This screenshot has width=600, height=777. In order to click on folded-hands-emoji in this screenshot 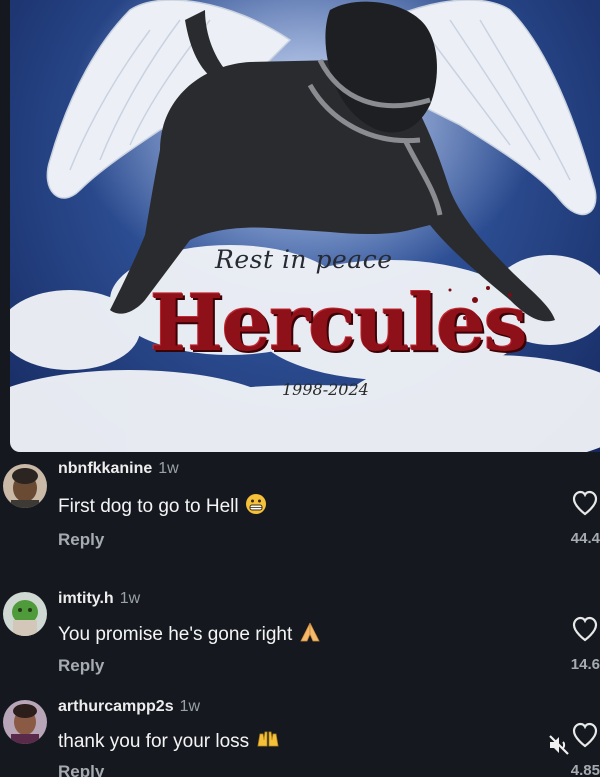, I will do `click(310, 635)`.